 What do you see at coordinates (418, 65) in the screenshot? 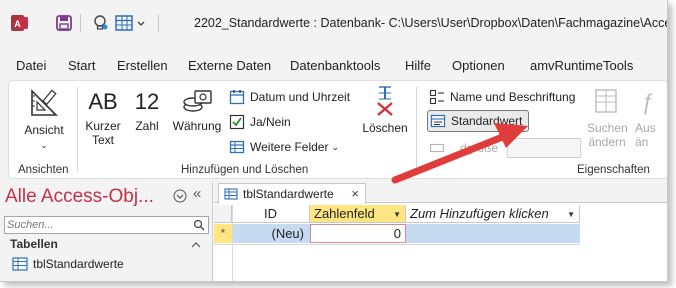
I see `menu-hilfe: Hilfe` at bounding box center [418, 65].